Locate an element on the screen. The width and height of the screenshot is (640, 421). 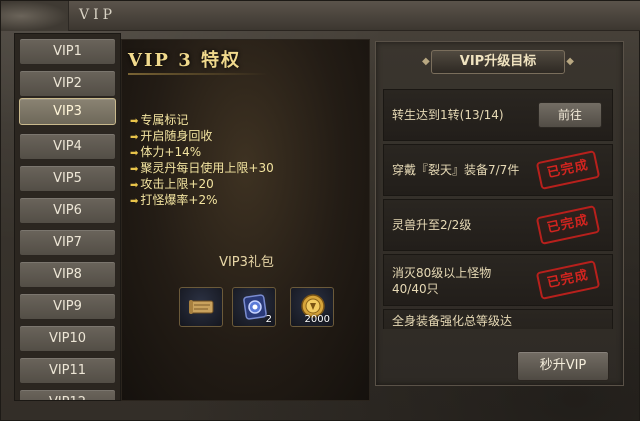
go-button: 前往 is located at coordinates (570, 115).